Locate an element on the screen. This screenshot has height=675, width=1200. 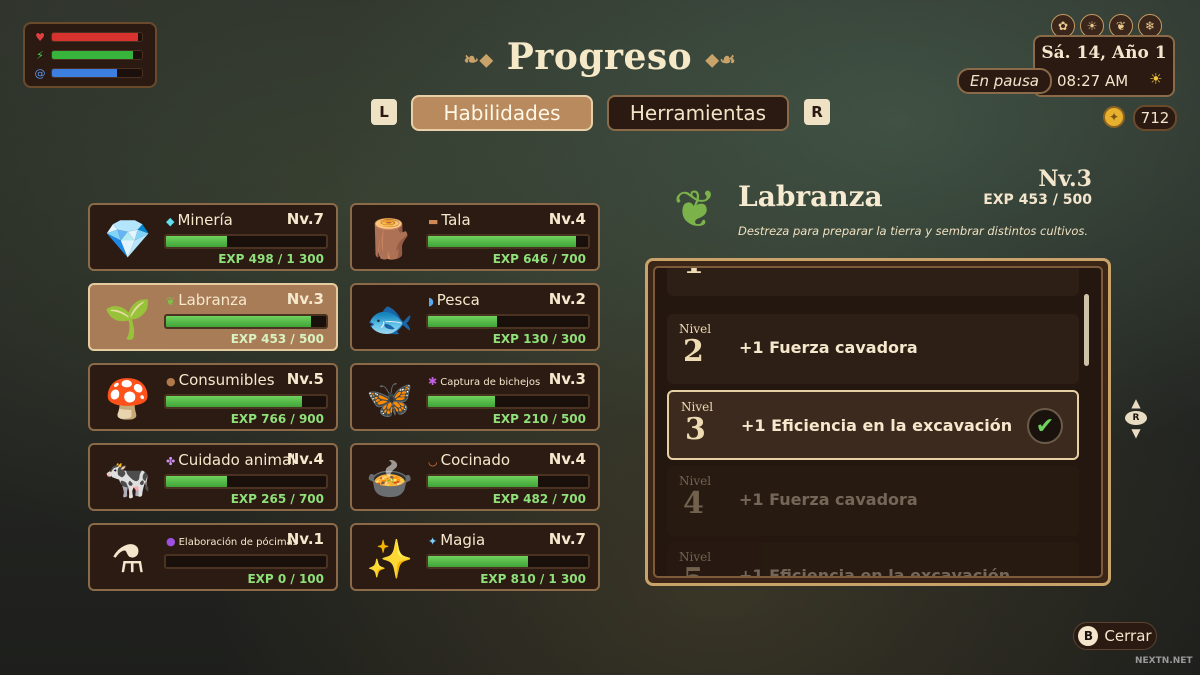
skill-name-text: Consumibles is located at coordinates (226, 380).